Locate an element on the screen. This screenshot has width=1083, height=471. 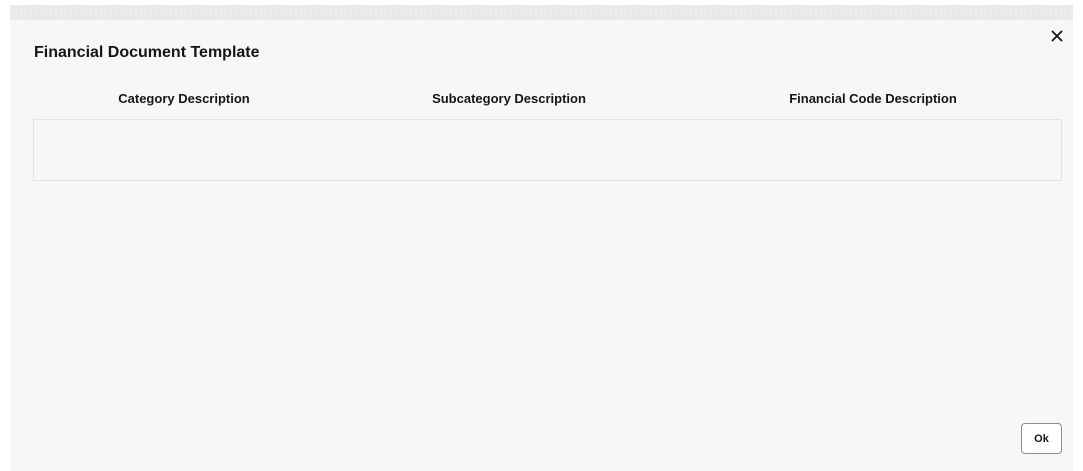
dialog-title: Financial Document Template is located at coordinates (147, 52).